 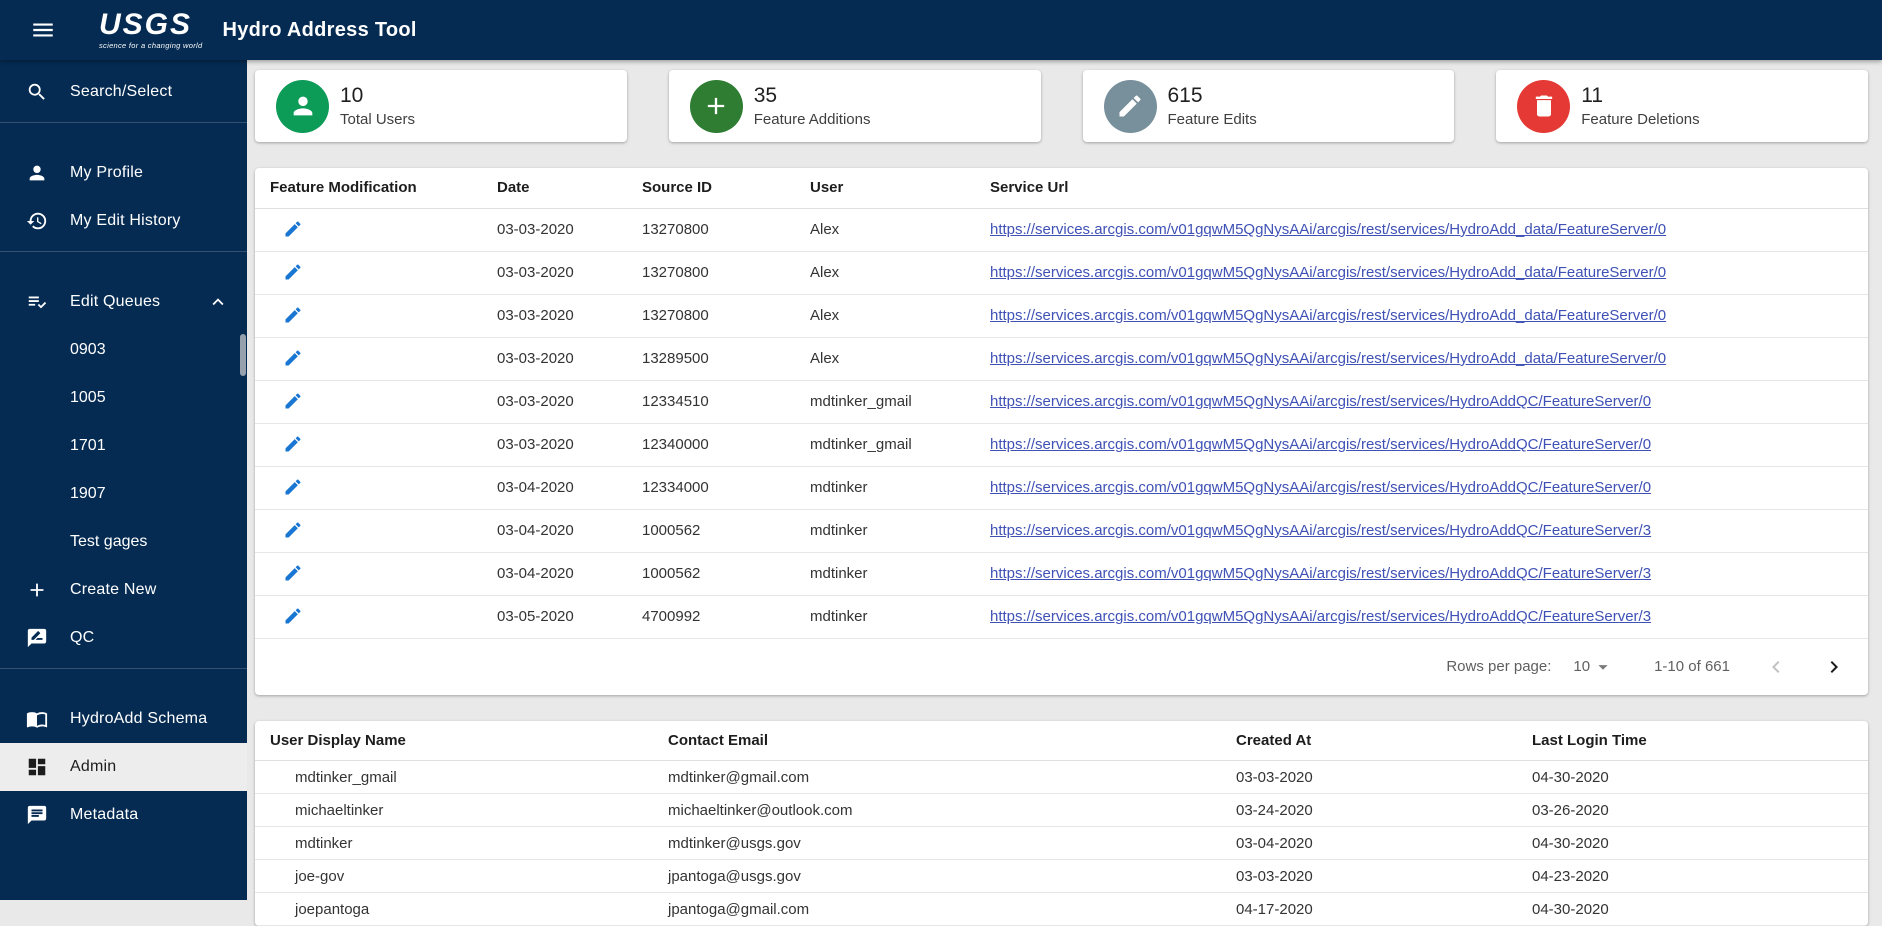 I want to click on cell-display-name: mdtinker_gmail, so click(x=454, y=777).